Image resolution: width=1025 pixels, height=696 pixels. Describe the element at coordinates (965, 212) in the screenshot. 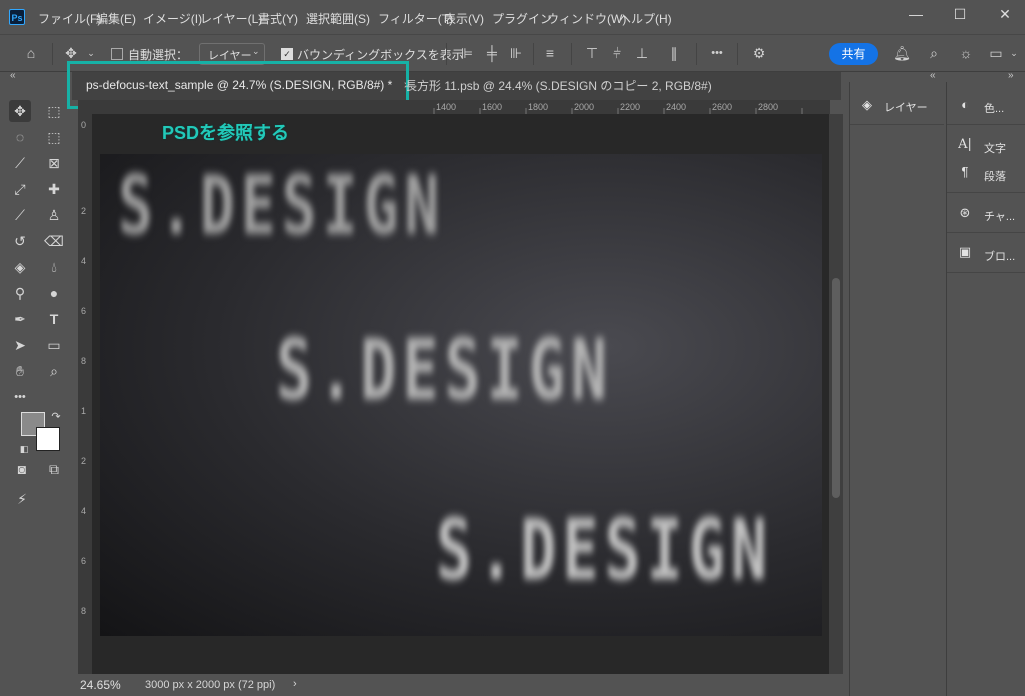

I see `channels-icon: ⊛` at that location.